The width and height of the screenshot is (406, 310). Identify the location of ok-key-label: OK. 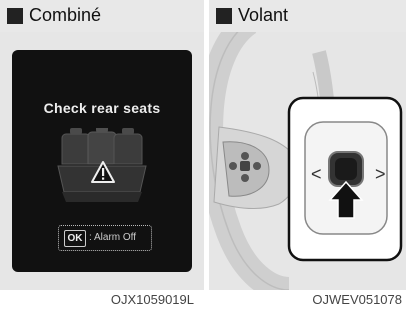
(75, 238).